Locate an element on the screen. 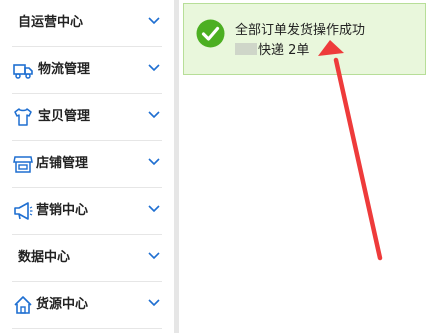  redacted-text is located at coordinates (246, 49).